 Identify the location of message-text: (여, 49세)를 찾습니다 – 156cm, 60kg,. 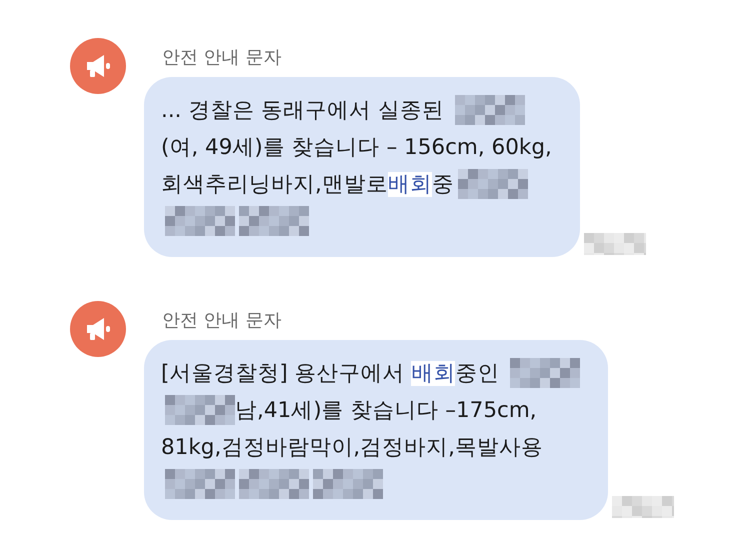
(356, 147).